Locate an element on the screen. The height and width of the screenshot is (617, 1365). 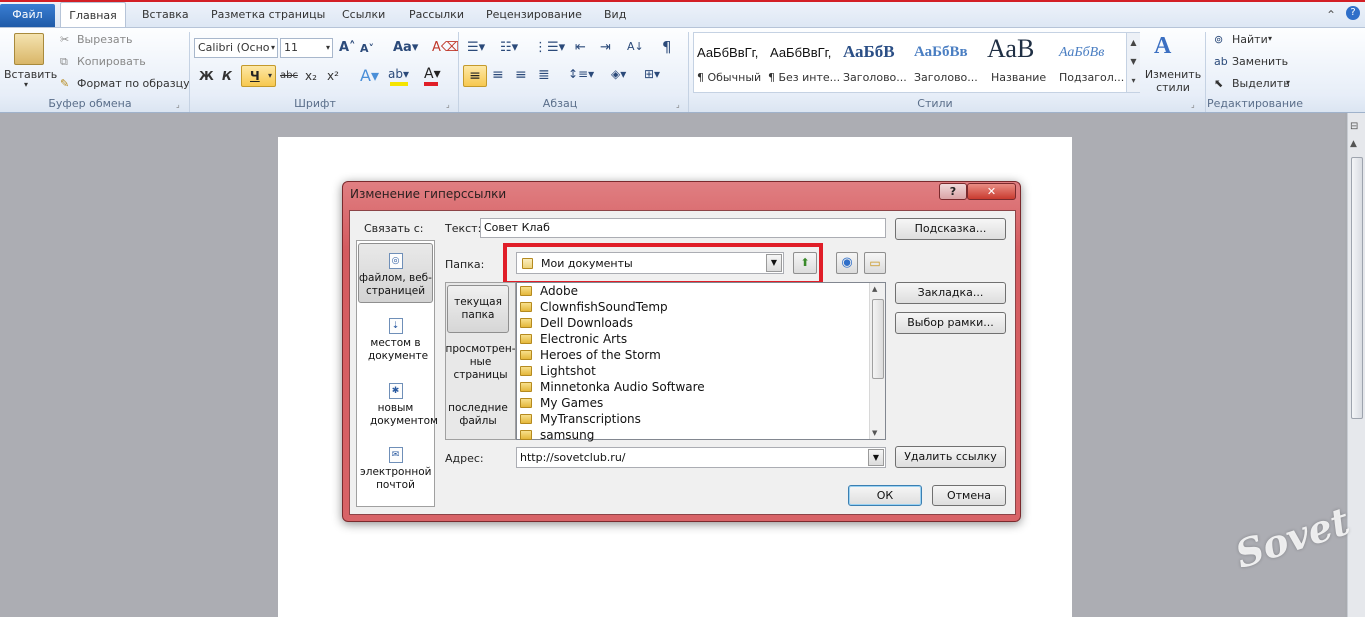
help-button: ? is located at coordinates (953, 191).